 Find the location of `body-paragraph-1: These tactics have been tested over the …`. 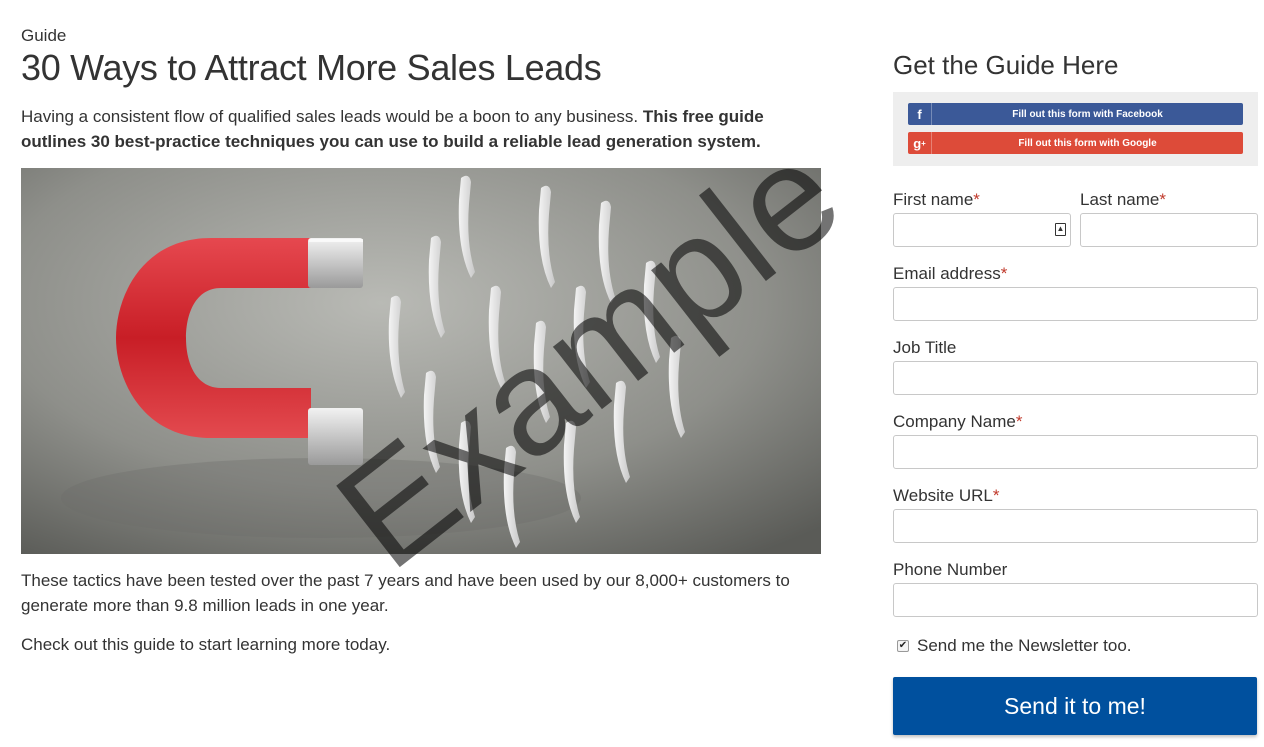

body-paragraph-1: These tactics have been tested over the … is located at coordinates (405, 593).